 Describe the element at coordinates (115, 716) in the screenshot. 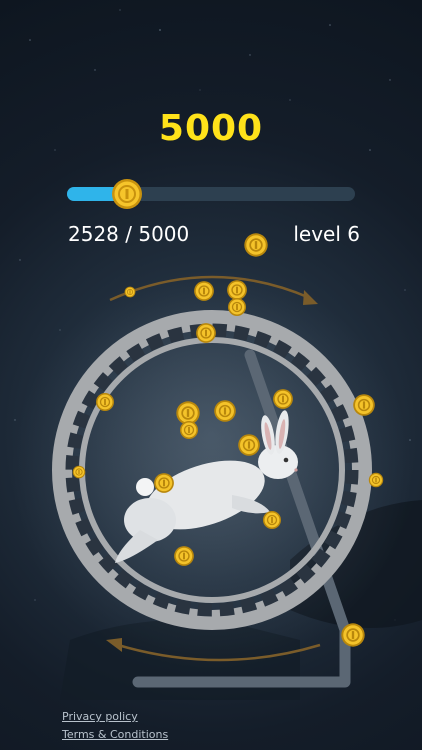

I see `privacy-policy-link: Privacy policy` at that location.